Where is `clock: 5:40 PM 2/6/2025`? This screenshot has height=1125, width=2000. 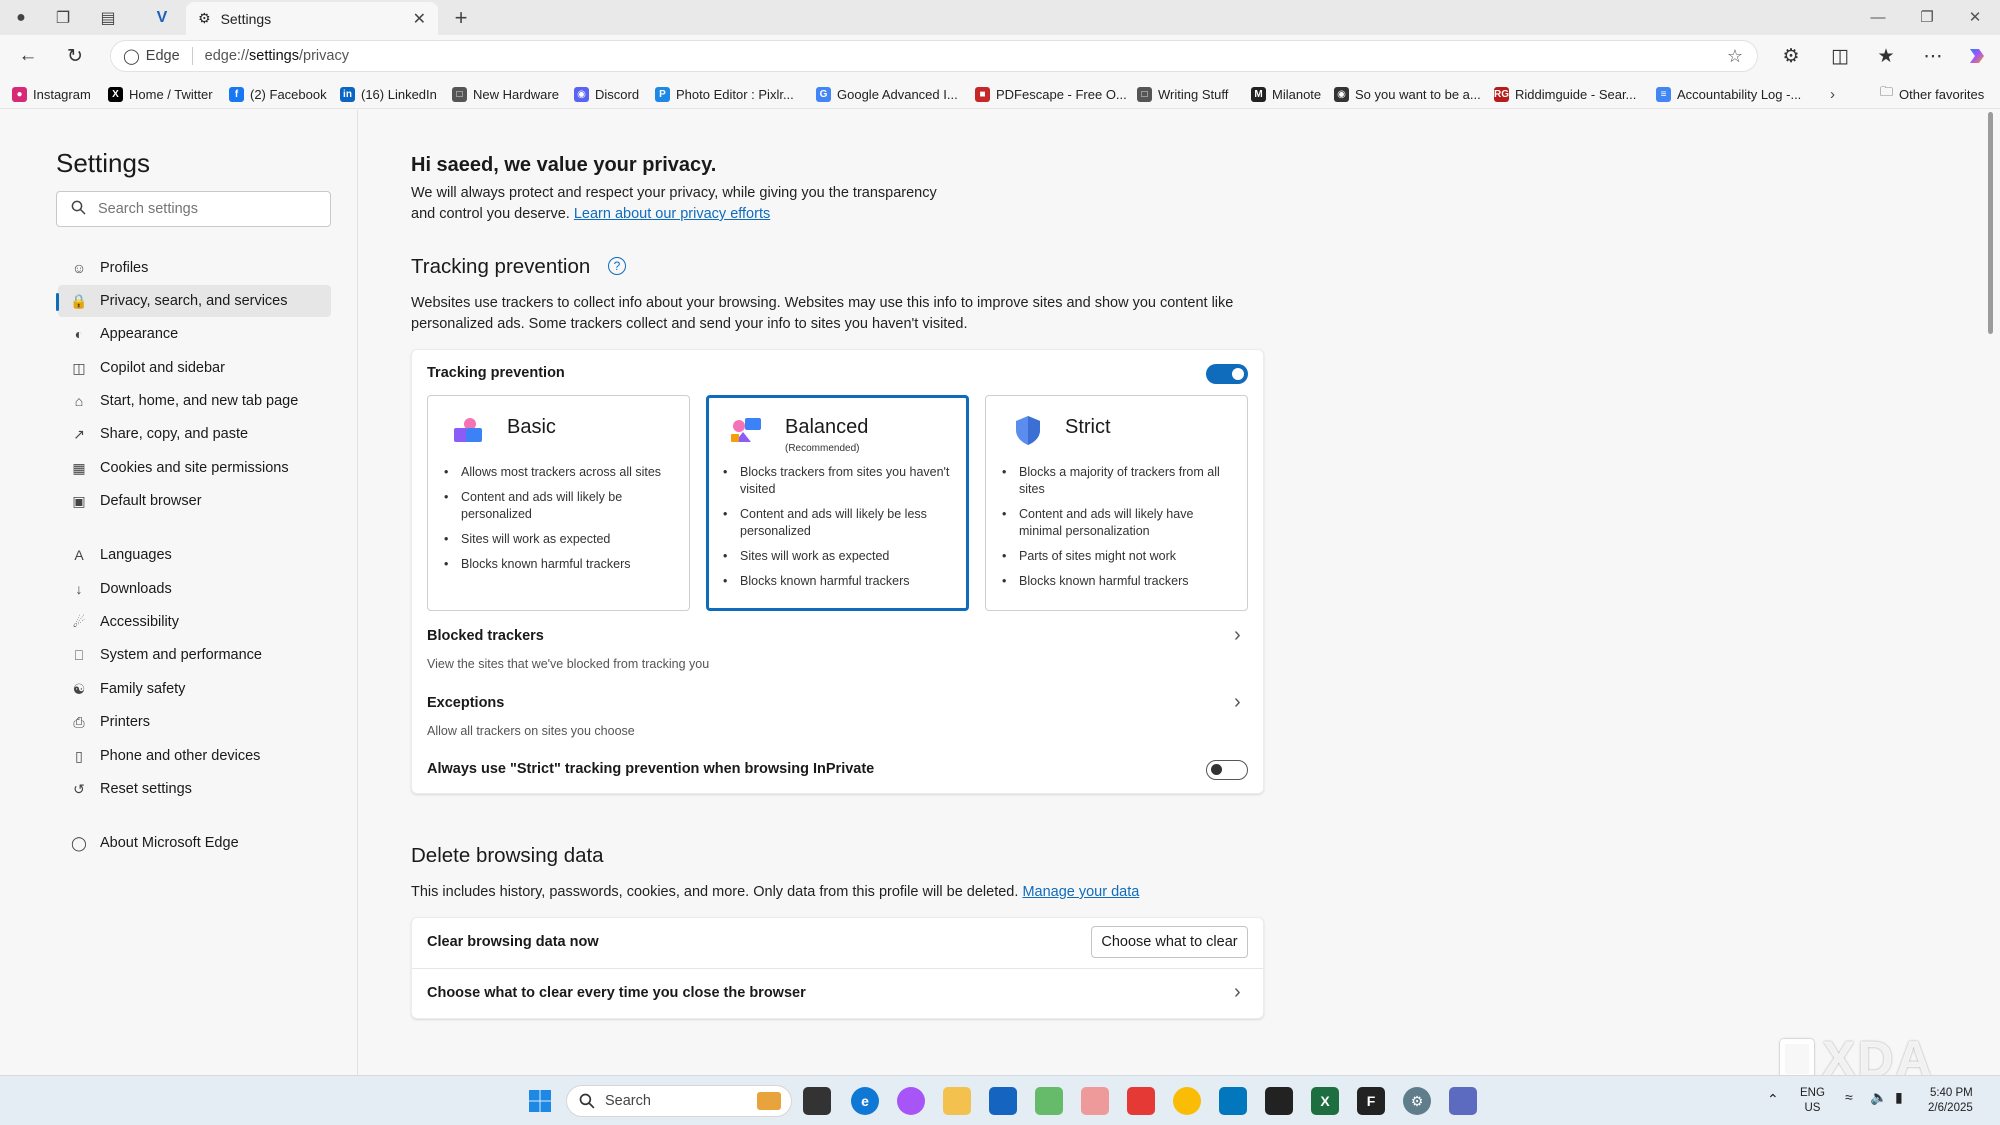
clock: 5:40 PM 2/6/2025 is located at coordinates (1950, 1101).